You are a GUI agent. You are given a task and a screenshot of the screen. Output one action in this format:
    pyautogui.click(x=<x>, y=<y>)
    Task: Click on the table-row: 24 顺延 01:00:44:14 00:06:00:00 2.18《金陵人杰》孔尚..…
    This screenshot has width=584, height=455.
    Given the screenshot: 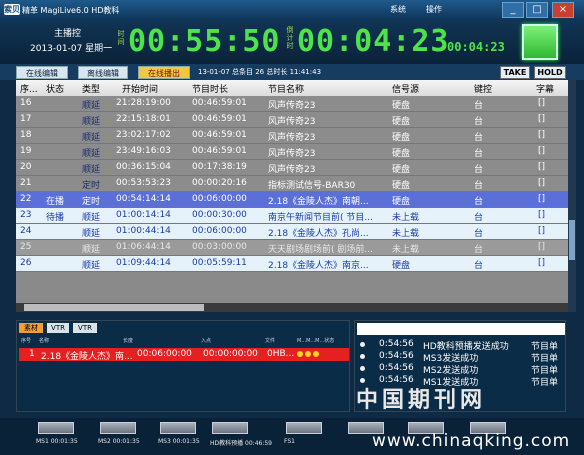 What is the action you would take?
    pyautogui.click(x=292, y=232)
    